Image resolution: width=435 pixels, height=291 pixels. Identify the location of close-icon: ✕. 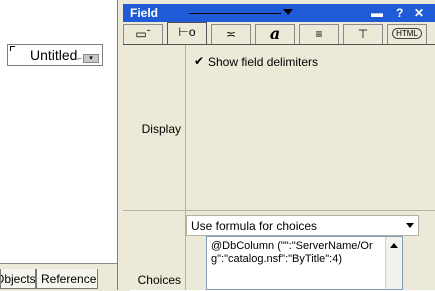
(419, 13).